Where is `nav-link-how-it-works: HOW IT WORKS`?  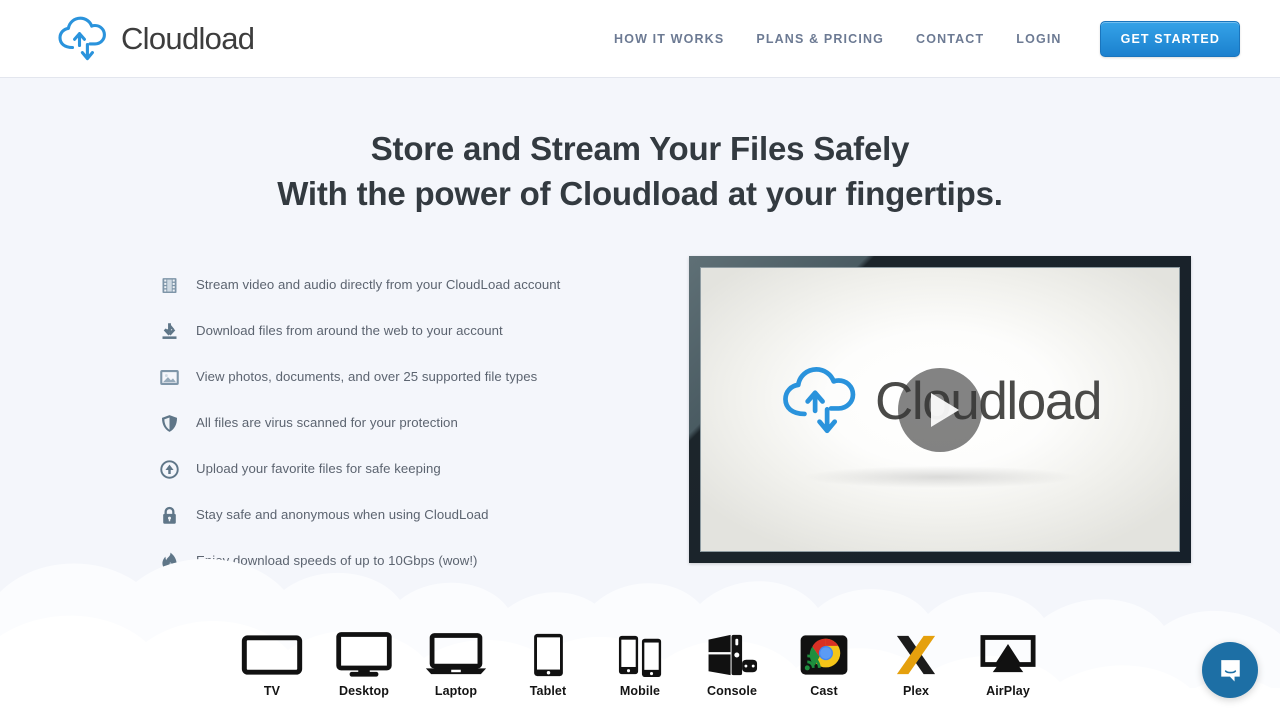
nav-link-how-it-works: HOW IT WORKS is located at coordinates (669, 39).